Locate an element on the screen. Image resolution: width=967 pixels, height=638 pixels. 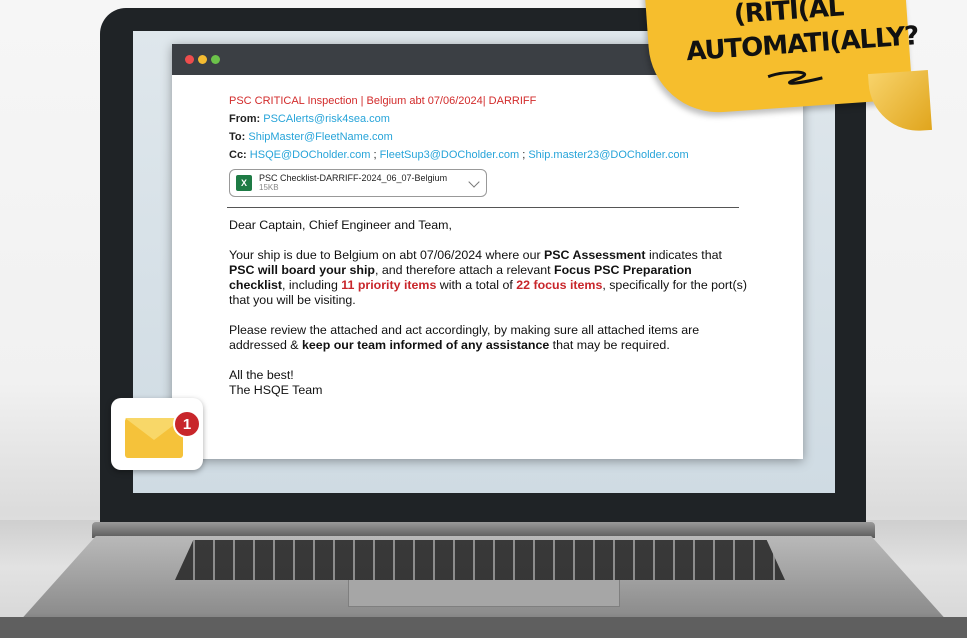
laptop-hinge is located at coordinates (483, 530).